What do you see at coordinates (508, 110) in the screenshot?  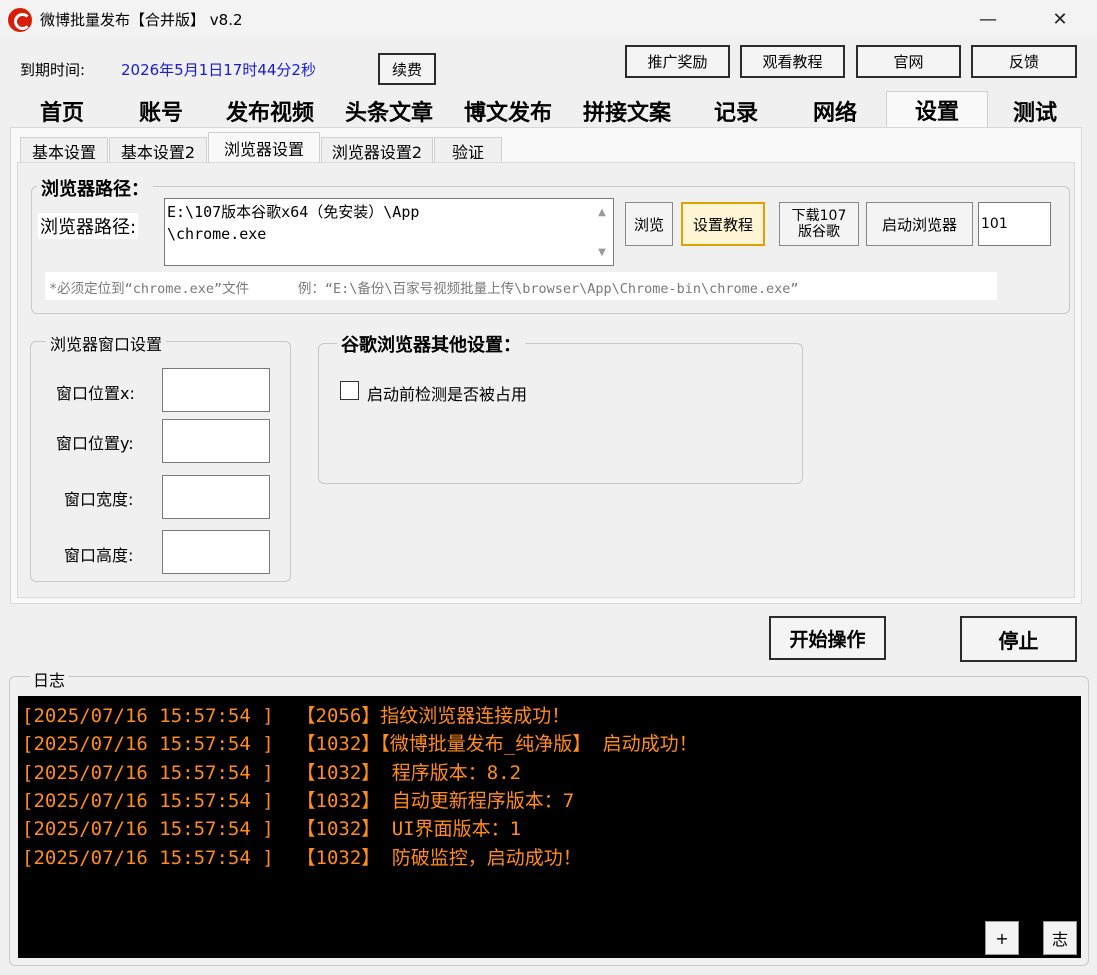 I see `tab-blog-publish: 博文发布` at bounding box center [508, 110].